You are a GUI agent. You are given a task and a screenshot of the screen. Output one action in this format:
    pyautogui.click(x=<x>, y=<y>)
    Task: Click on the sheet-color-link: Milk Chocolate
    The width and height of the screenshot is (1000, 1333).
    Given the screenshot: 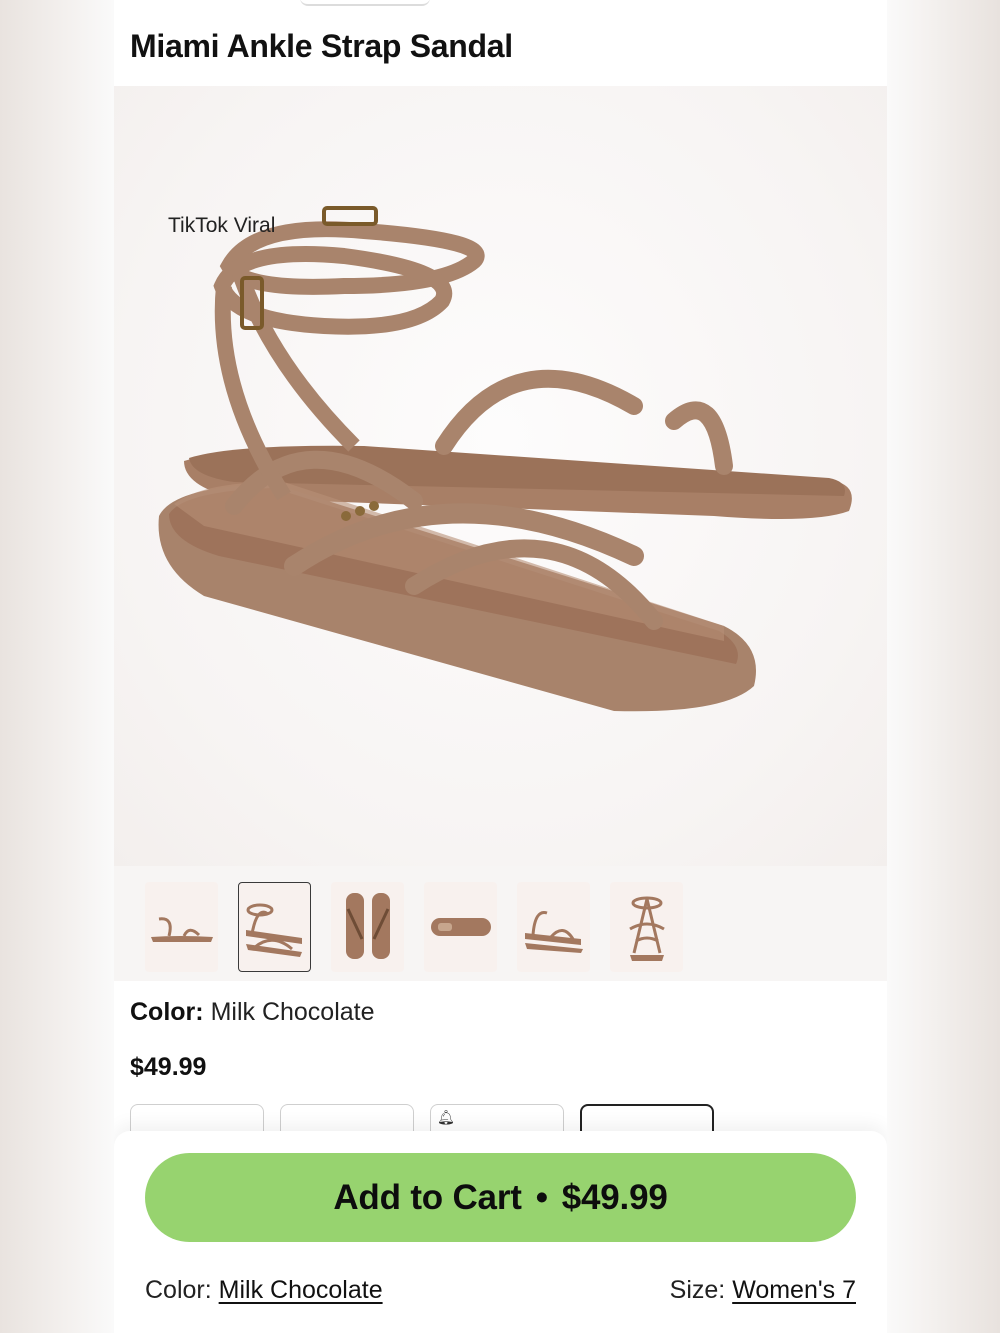 What is the action you would take?
    pyautogui.click(x=301, y=1290)
    